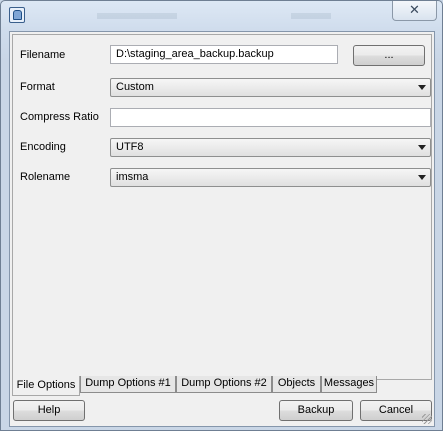 The height and width of the screenshot is (431, 443). Describe the element at coordinates (17, 15) in the screenshot. I see `app-database-icon` at that location.